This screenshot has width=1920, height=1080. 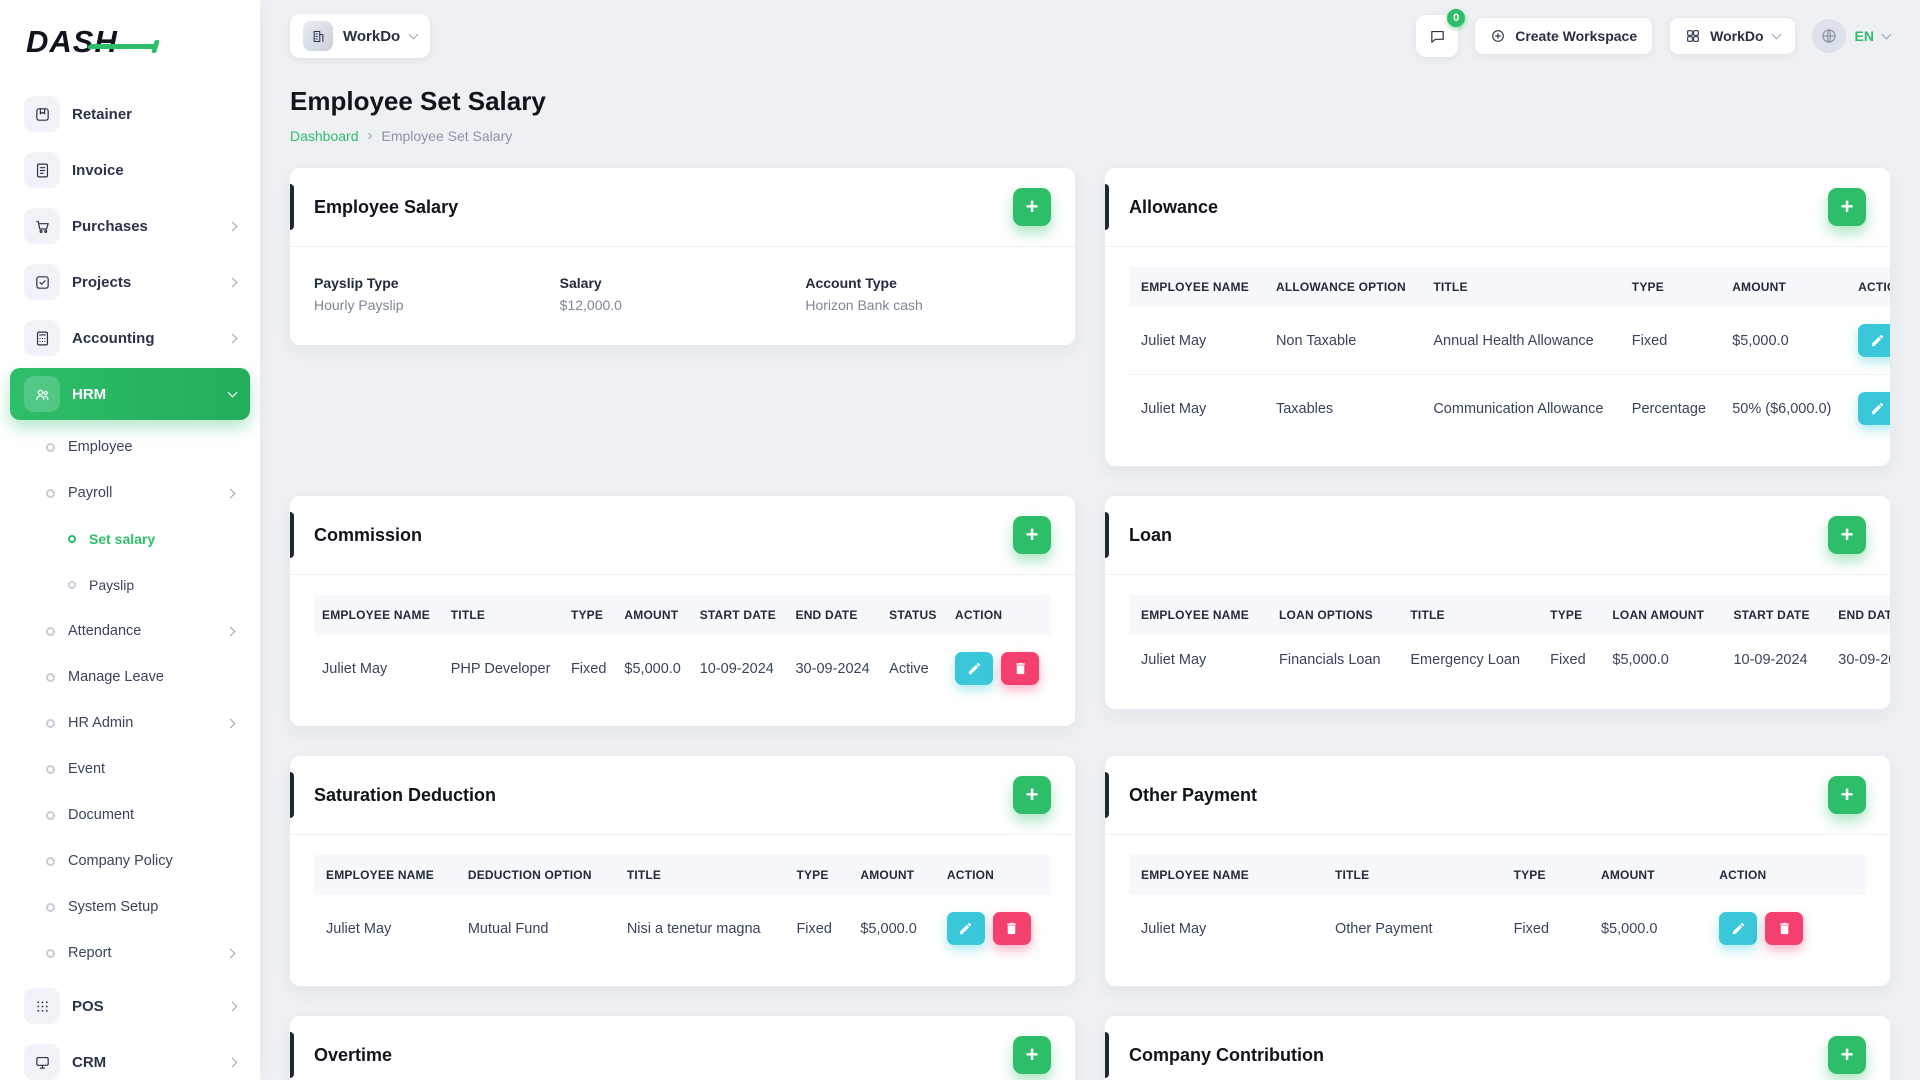 I want to click on sidebar-item-hrm: HRM, so click(x=130, y=394).